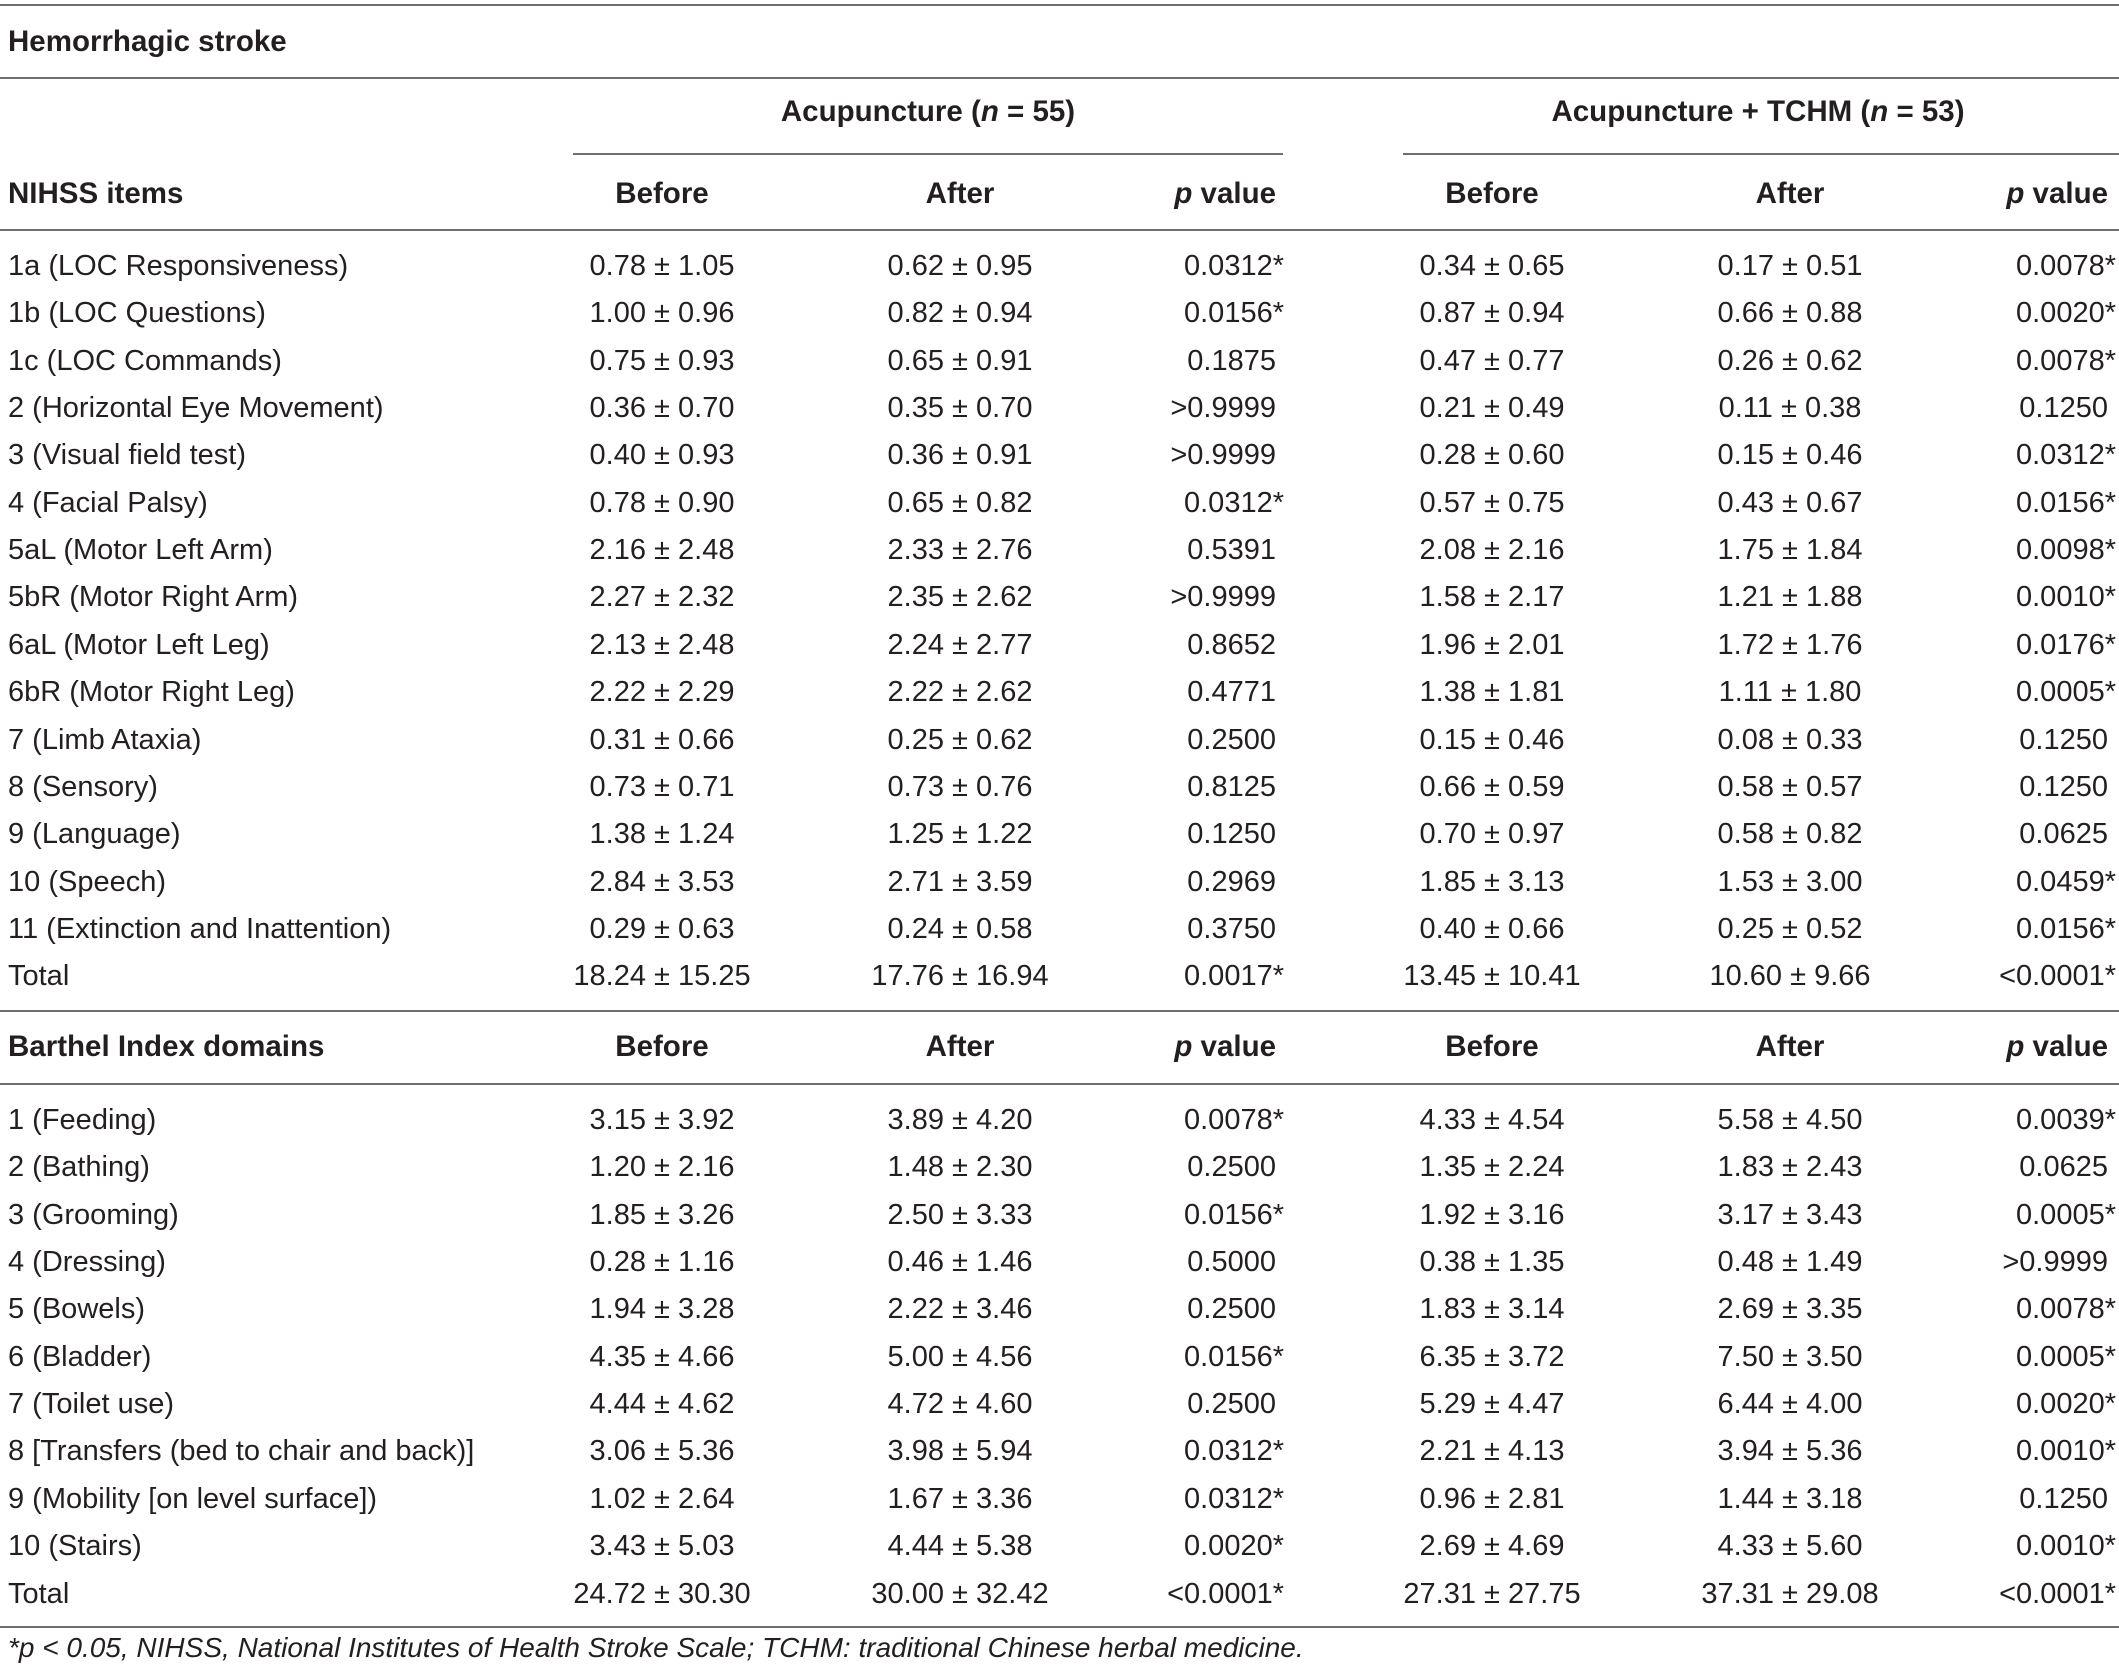 The width and height of the screenshot is (2119, 1675). I want to click on table-cell: 5.00 ± 4.56, so click(960, 1356).